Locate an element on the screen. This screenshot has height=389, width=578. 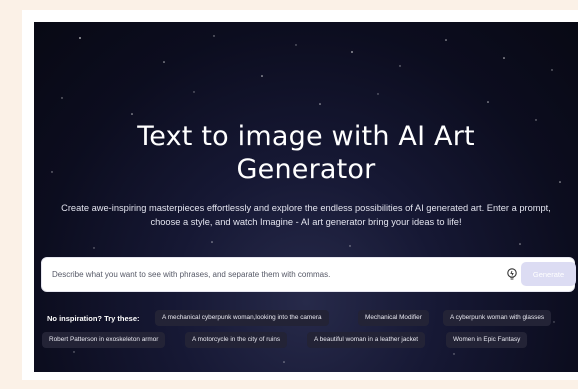
inspiration-chip: A motorcycle in the city of ruins is located at coordinates (236, 340).